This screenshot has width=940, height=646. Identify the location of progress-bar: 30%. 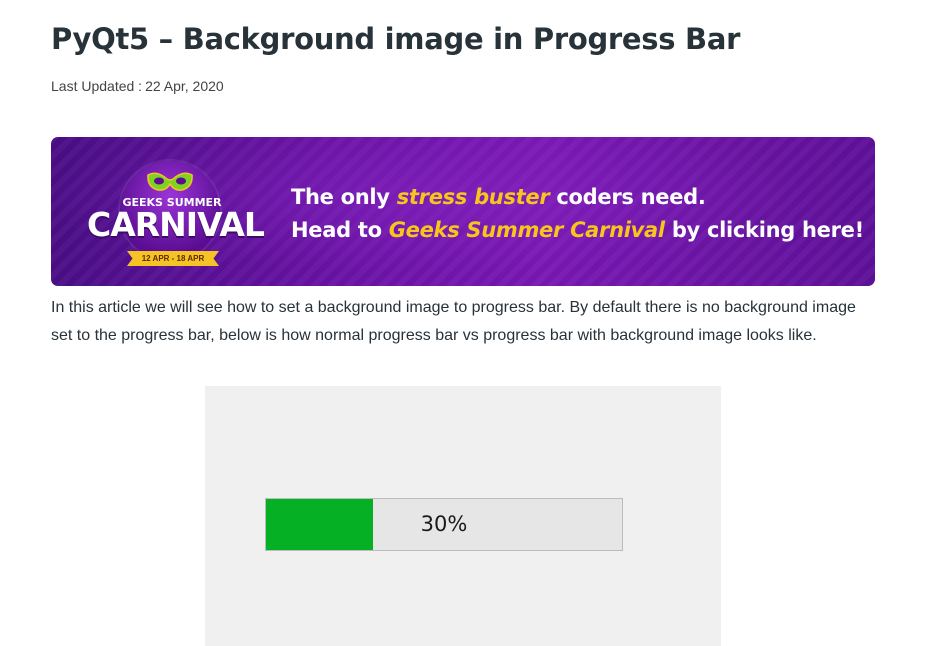
(444, 524).